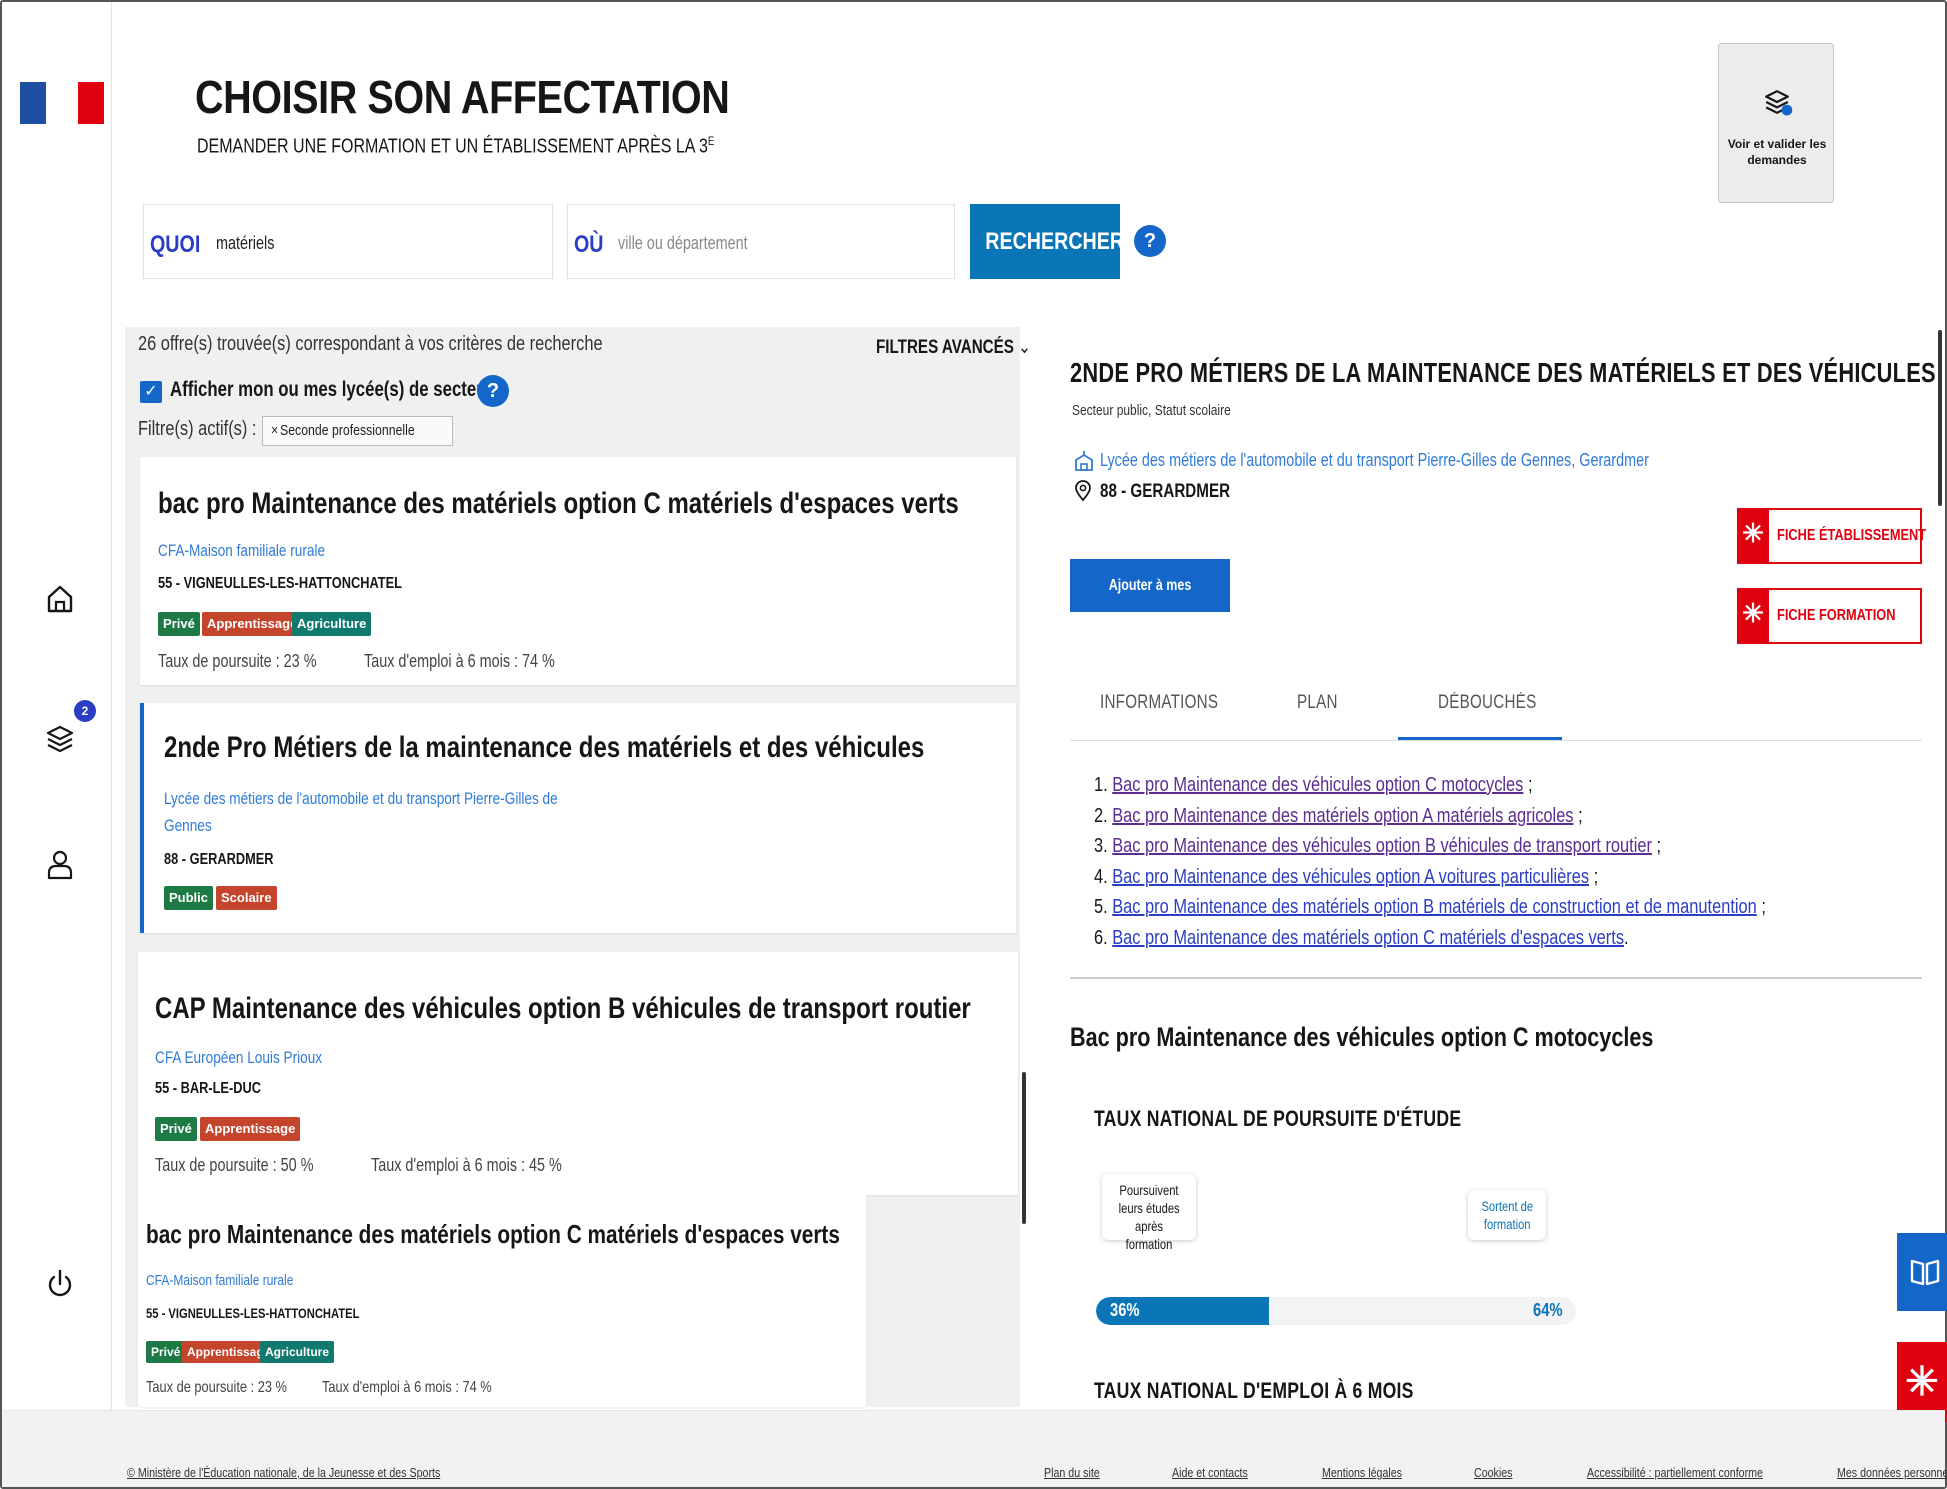 The width and height of the screenshot is (1947, 1489). What do you see at coordinates (1150, 603) in the screenshot?
I see `add-to-requests-button: Ajouter à mes demandes` at bounding box center [1150, 603].